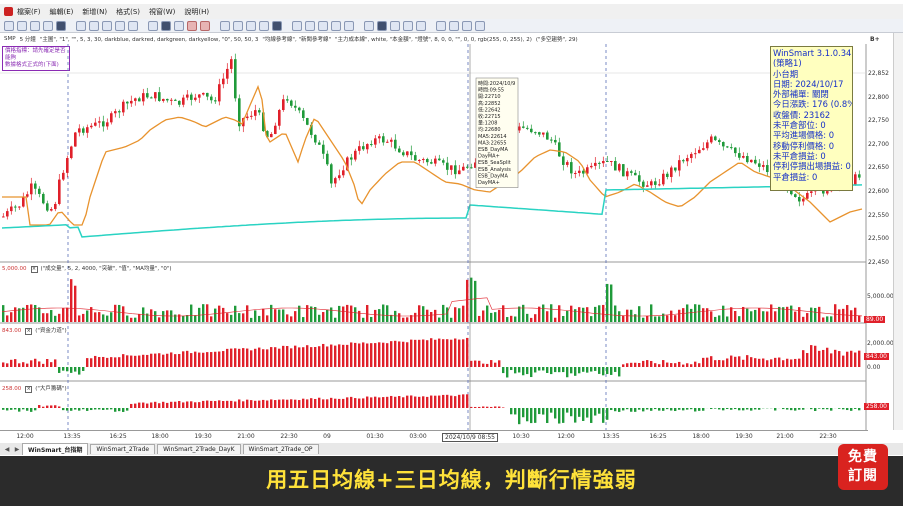  Describe the element at coordinates (17, 449) in the screenshot. I see `tab-arrow-right-icon: ▶` at that location.